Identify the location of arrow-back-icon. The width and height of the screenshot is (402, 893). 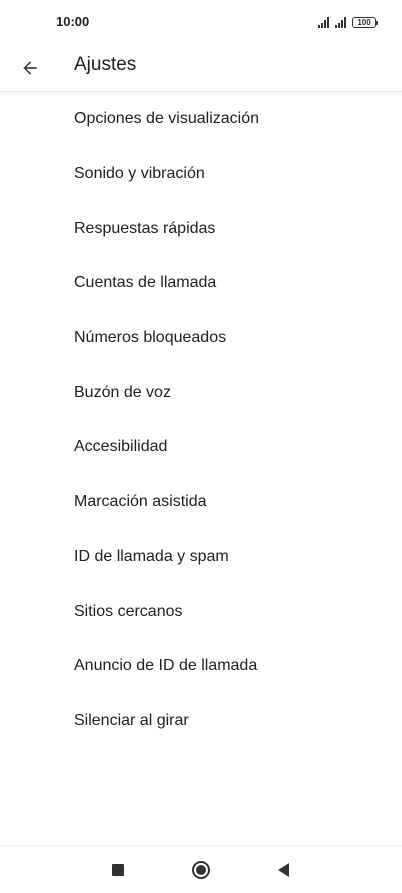
(30, 68).